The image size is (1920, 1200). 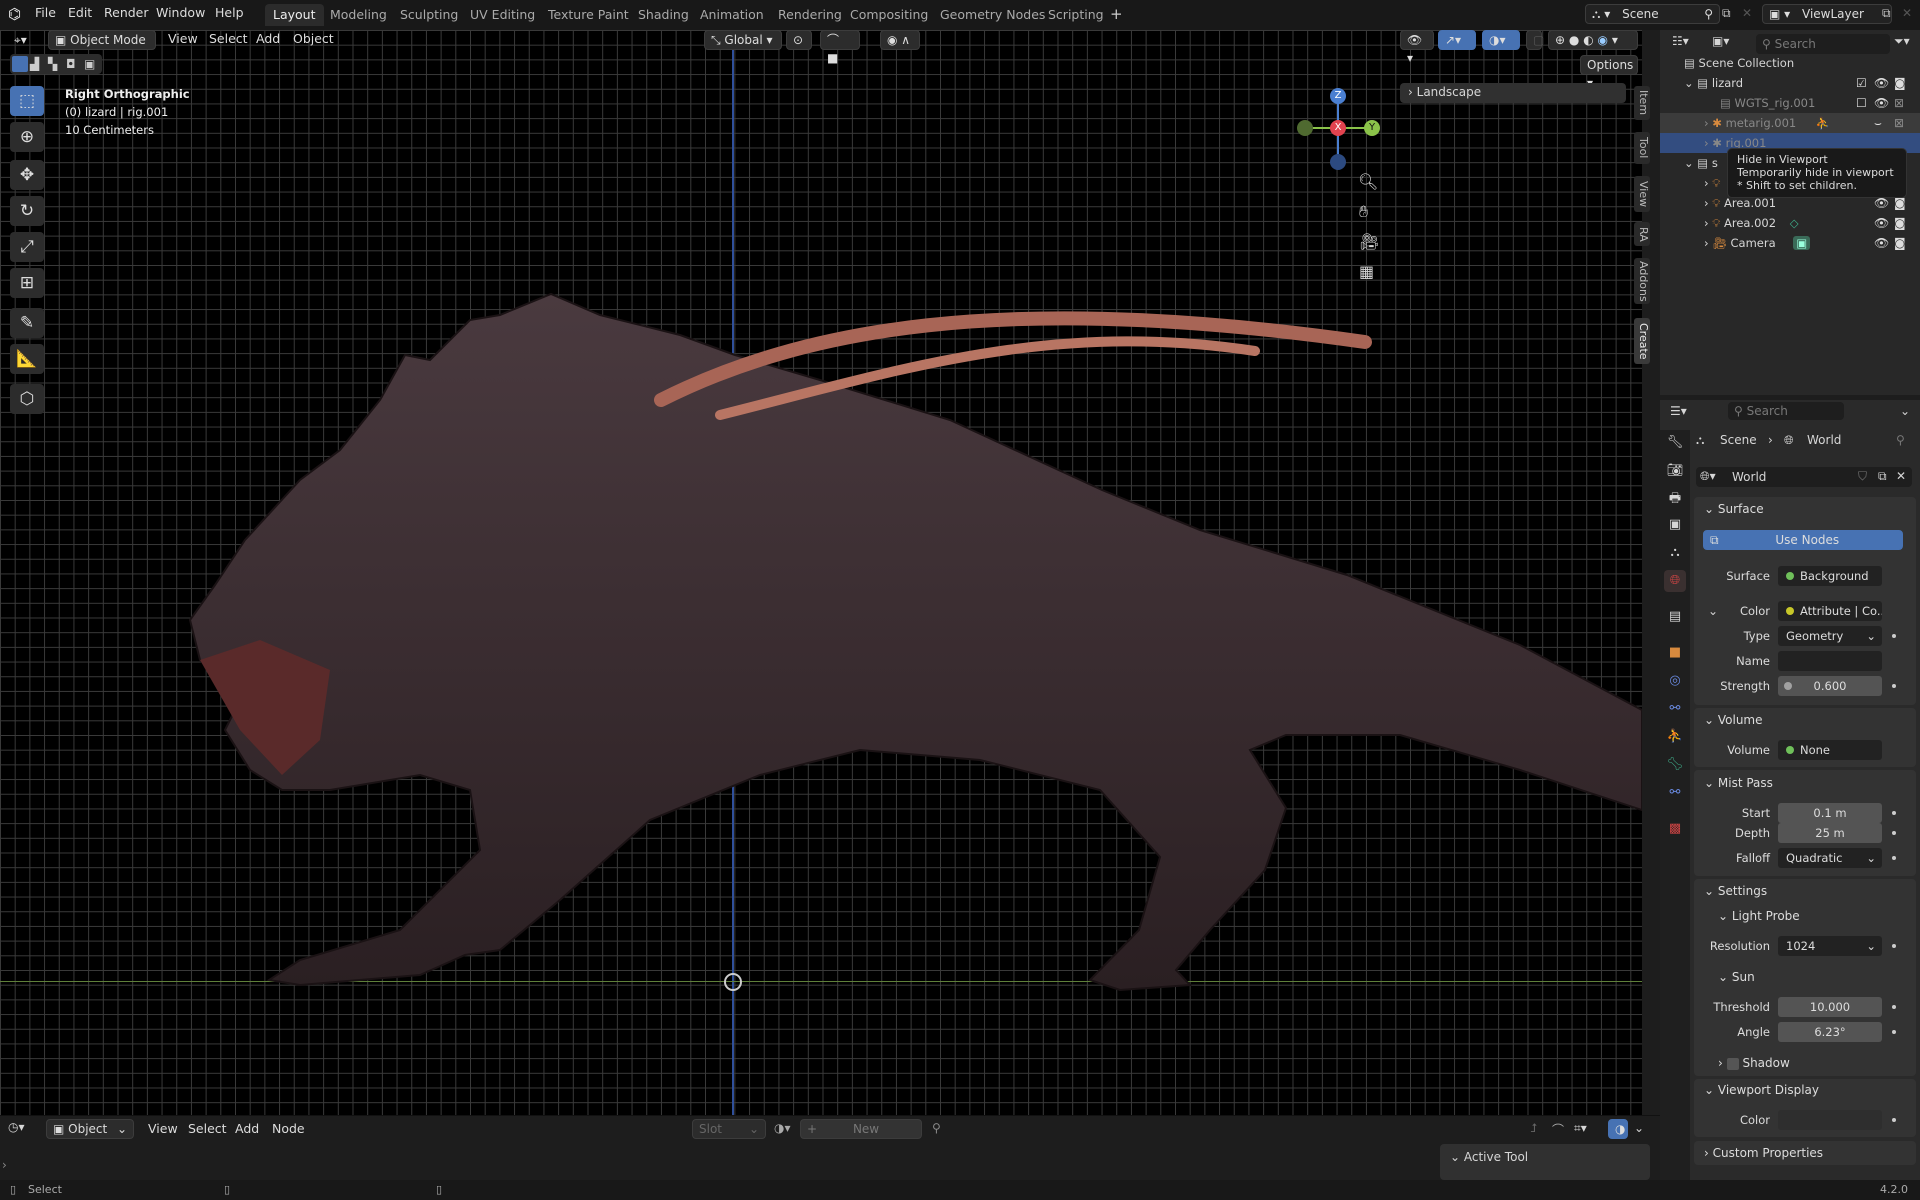 I want to click on mist-falloff-dropdown: Quadratic ⌄, so click(x=1830, y=858).